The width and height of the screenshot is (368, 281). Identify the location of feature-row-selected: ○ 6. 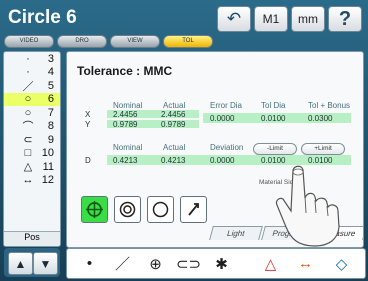
(32, 99).